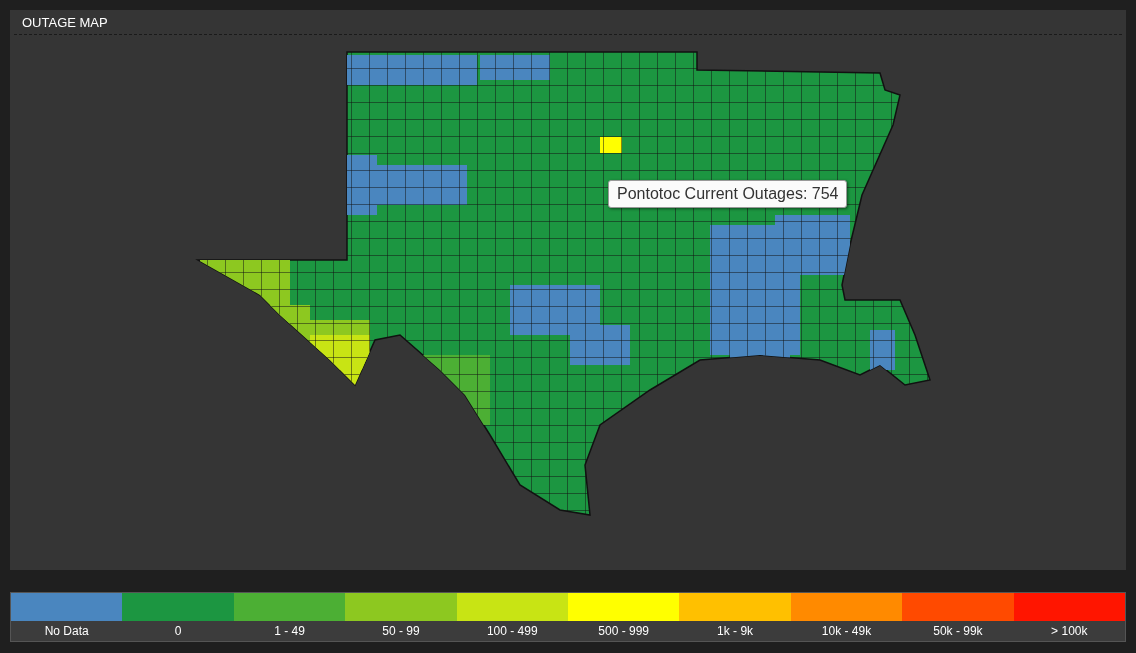  What do you see at coordinates (624, 631) in the screenshot?
I see `legend-label: 500 - 999` at bounding box center [624, 631].